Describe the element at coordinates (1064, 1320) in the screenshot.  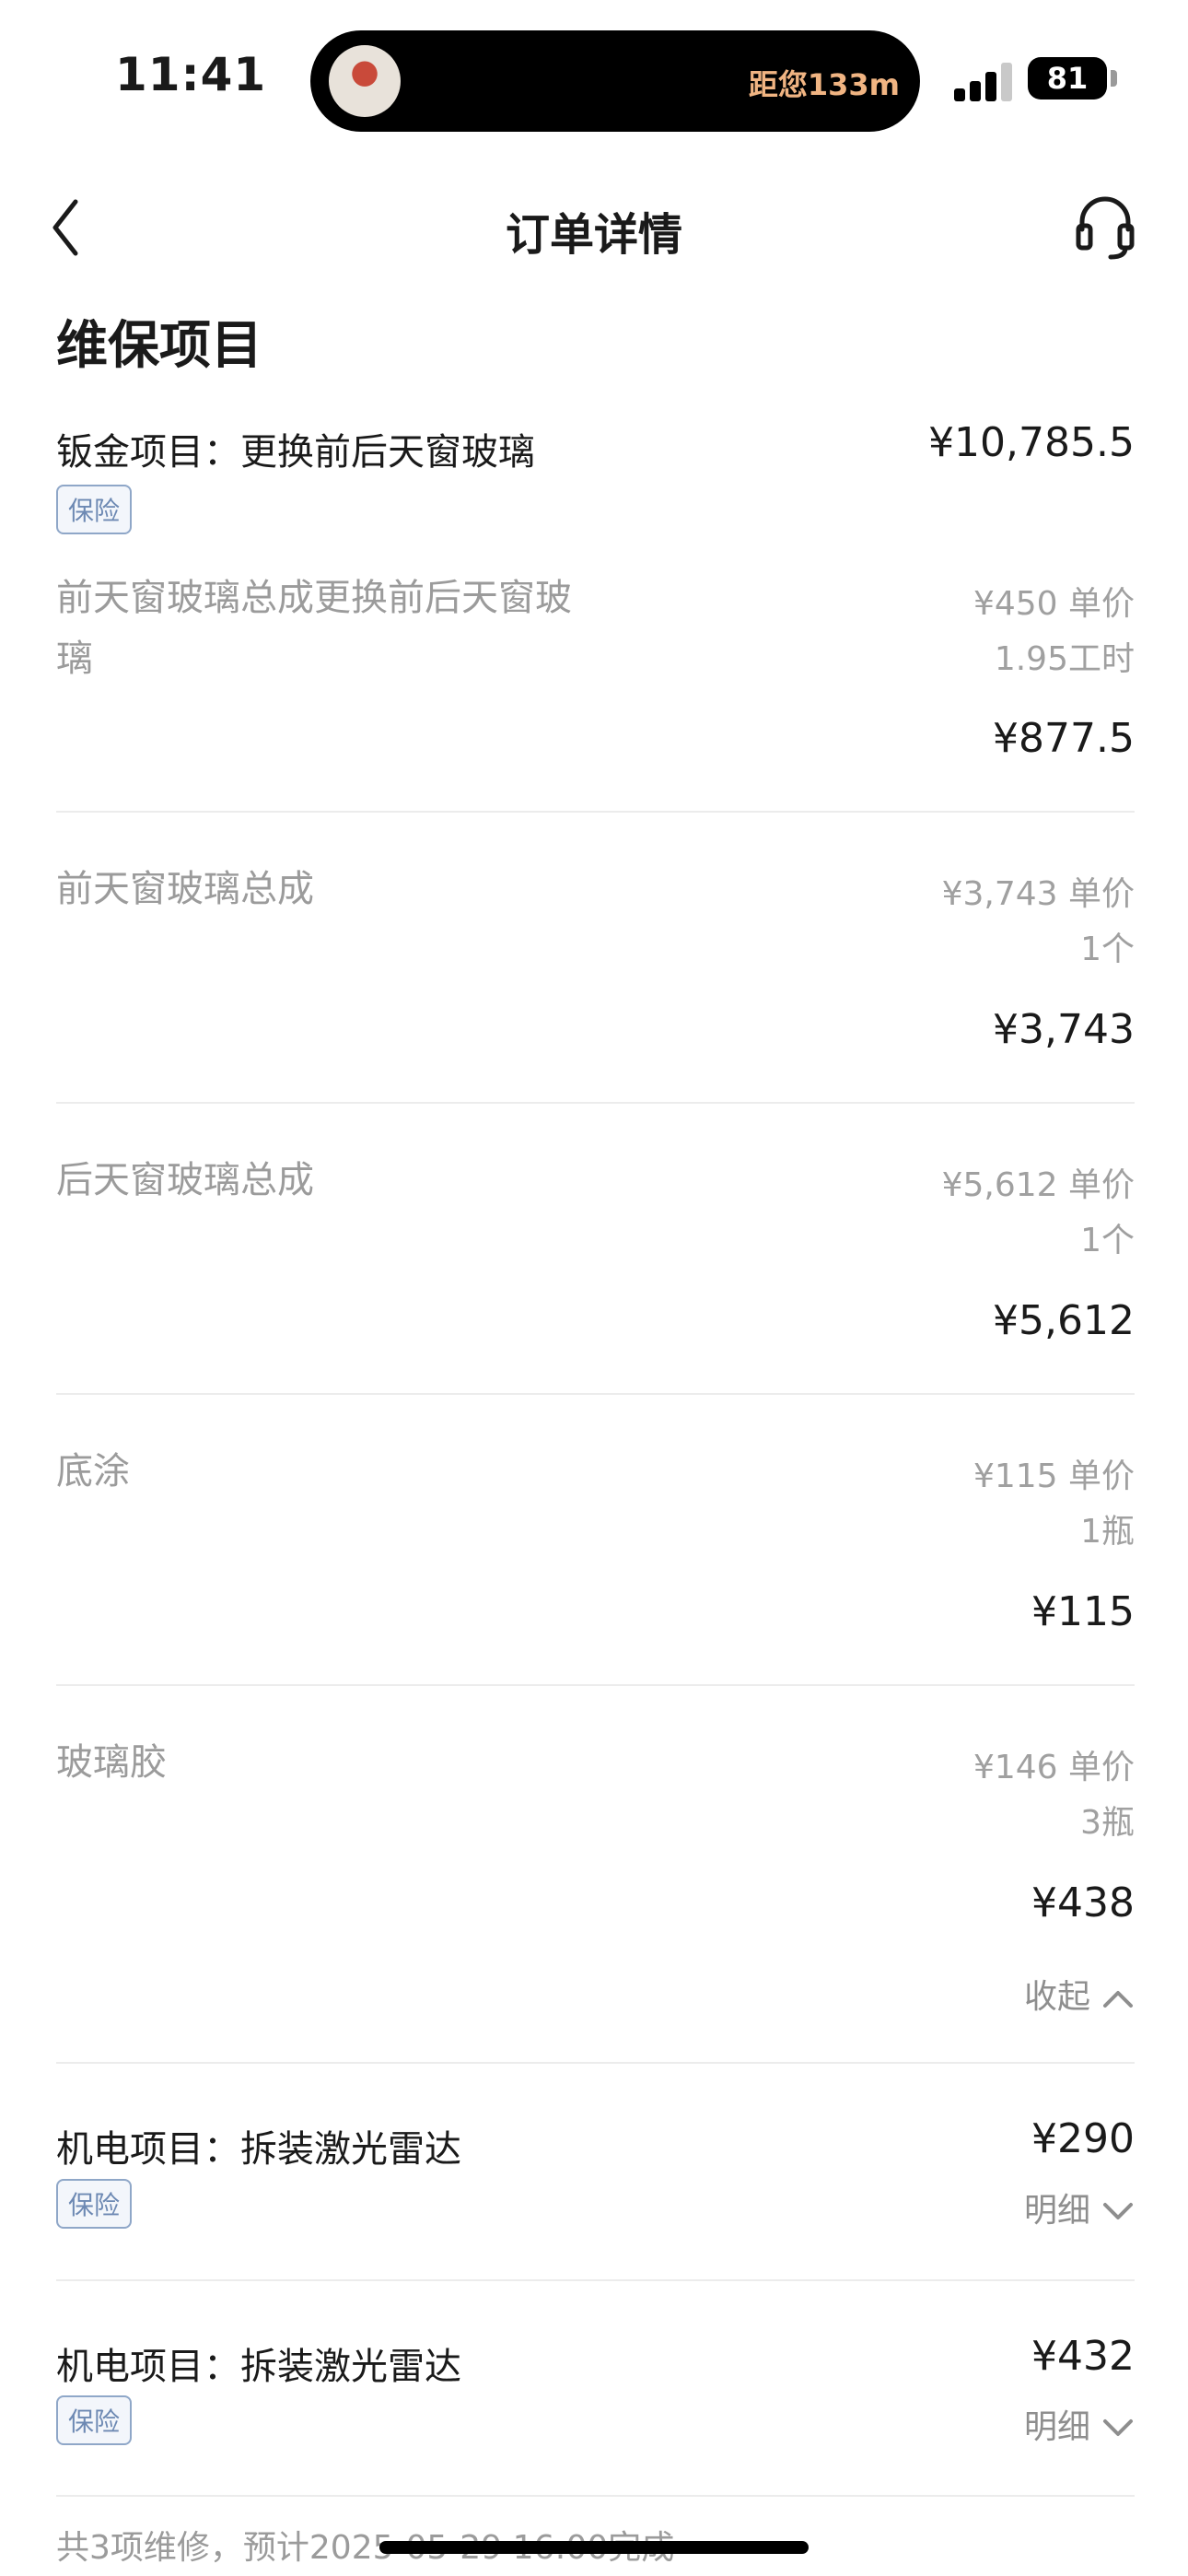
I see `part-total: ¥5,612` at that location.